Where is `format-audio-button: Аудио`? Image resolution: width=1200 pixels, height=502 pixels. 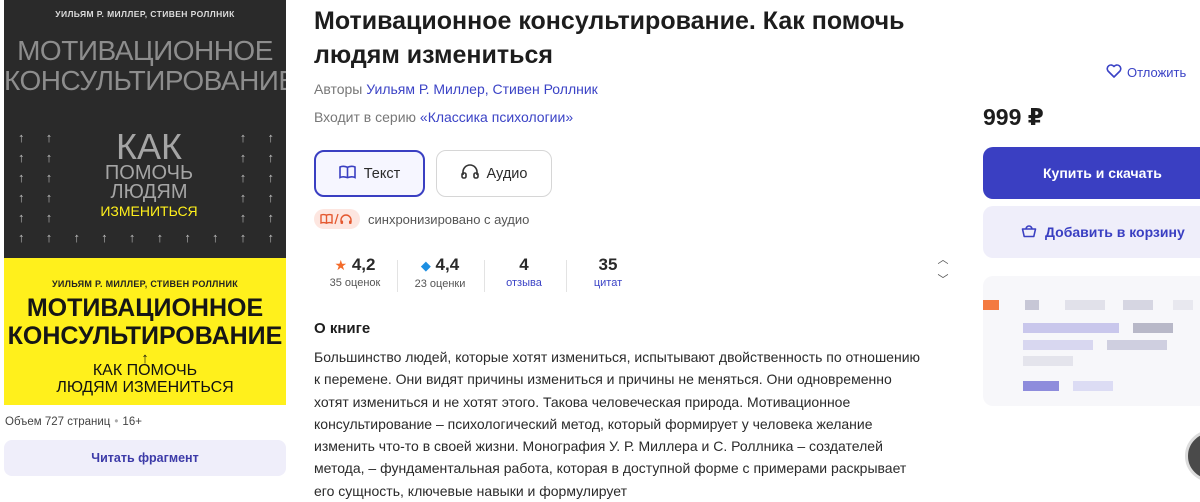 format-audio-button: Аудио is located at coordinates (494, 173).